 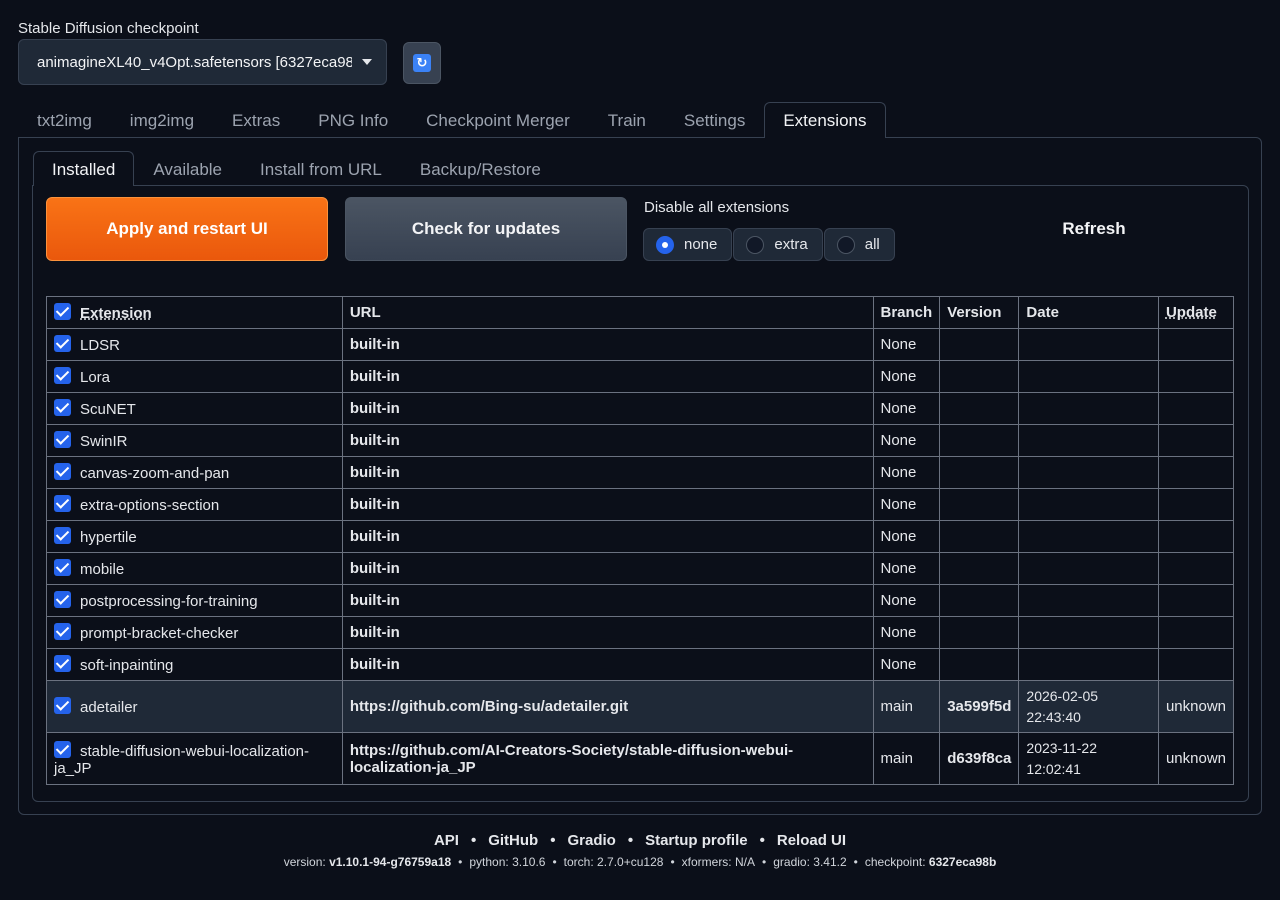 I want to click on cell-extension: extra-options-section, so click(x=194, y=504).